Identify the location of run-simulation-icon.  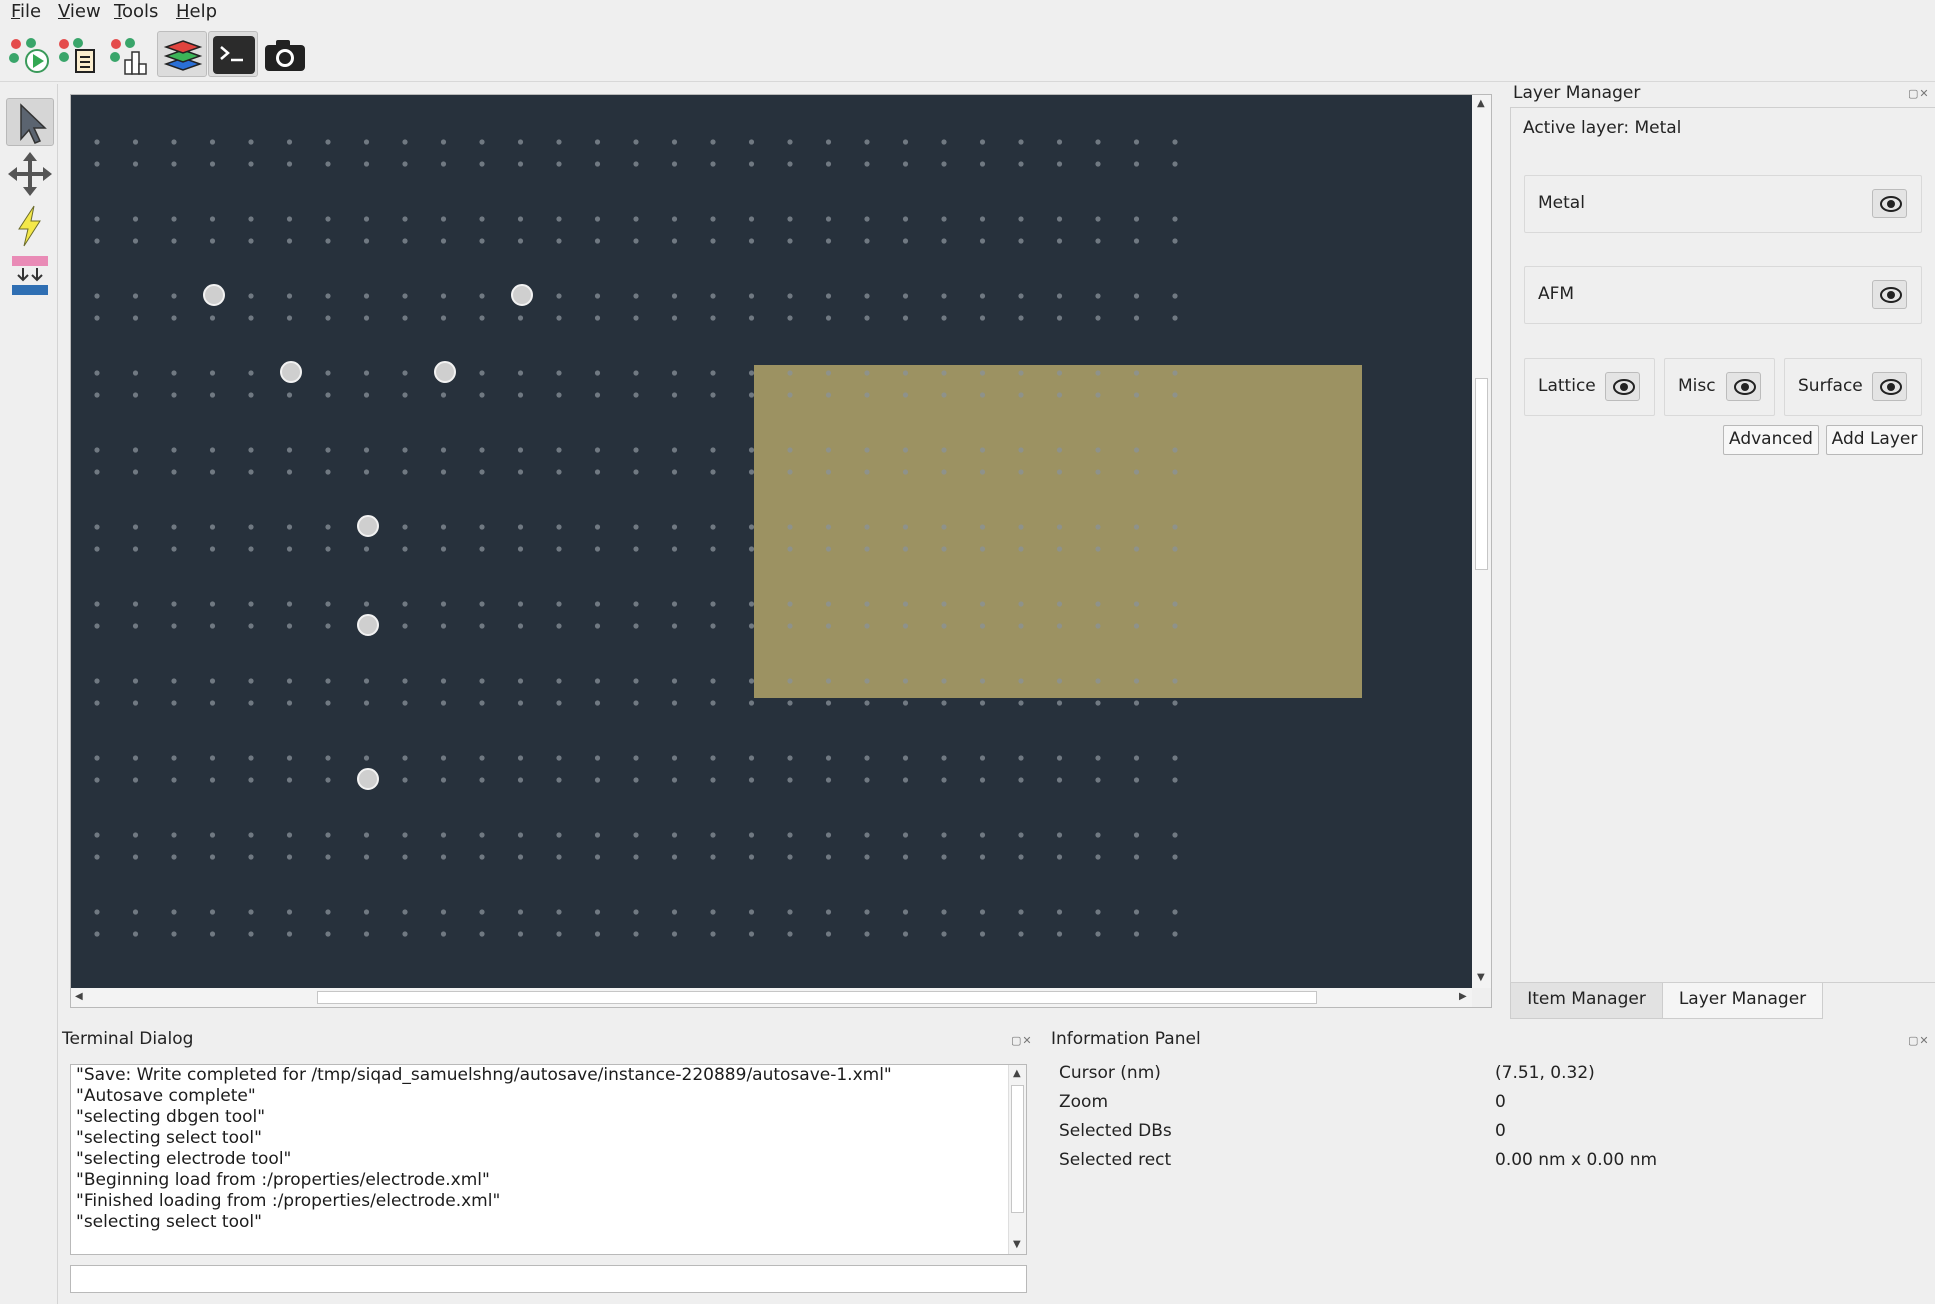
(29, 55).